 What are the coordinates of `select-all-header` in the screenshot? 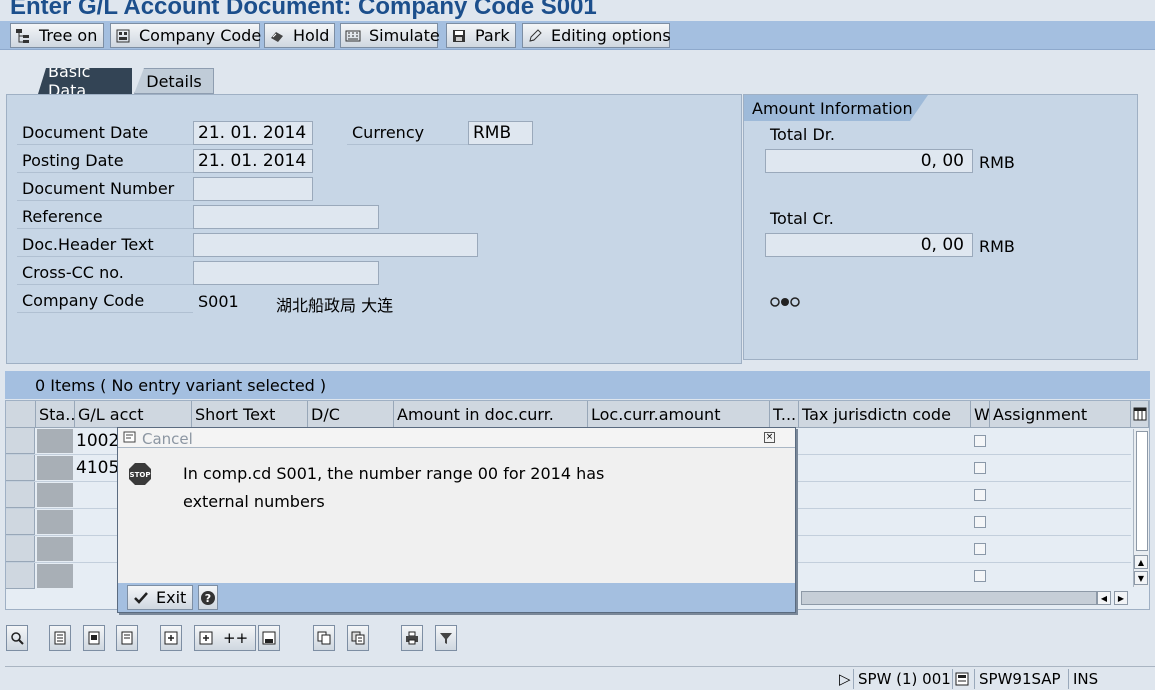 It's located at (21, 414).